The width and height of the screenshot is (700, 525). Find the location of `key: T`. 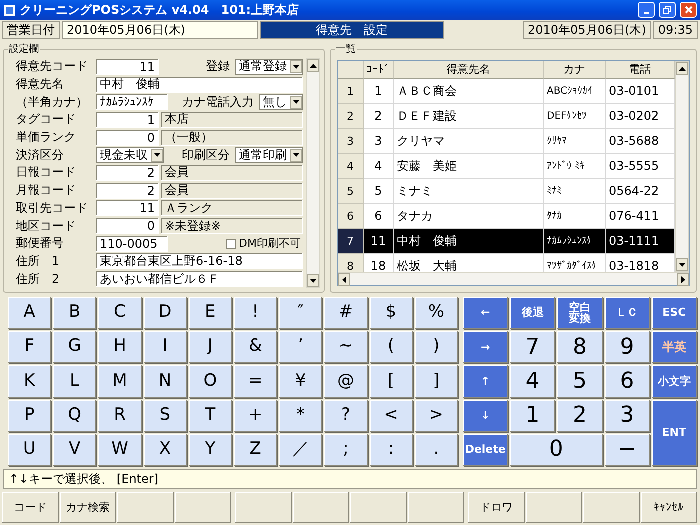

key: T is located at coordinates (210, 416).